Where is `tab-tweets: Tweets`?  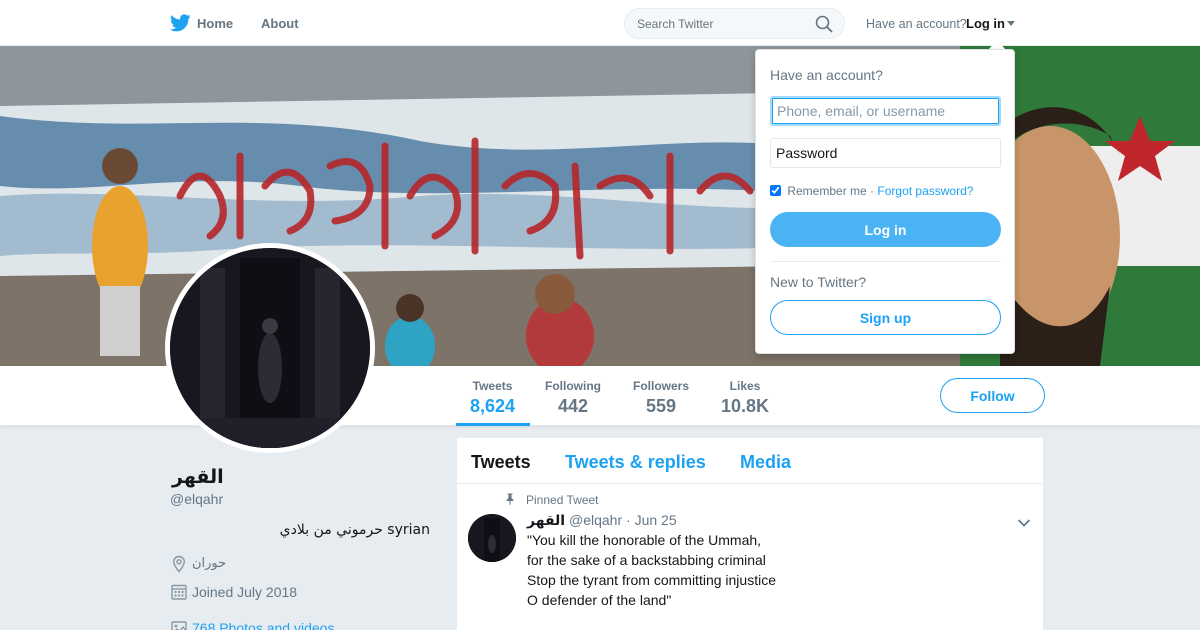 tab-tweets: Tweets is located at coordinates (501, 462).